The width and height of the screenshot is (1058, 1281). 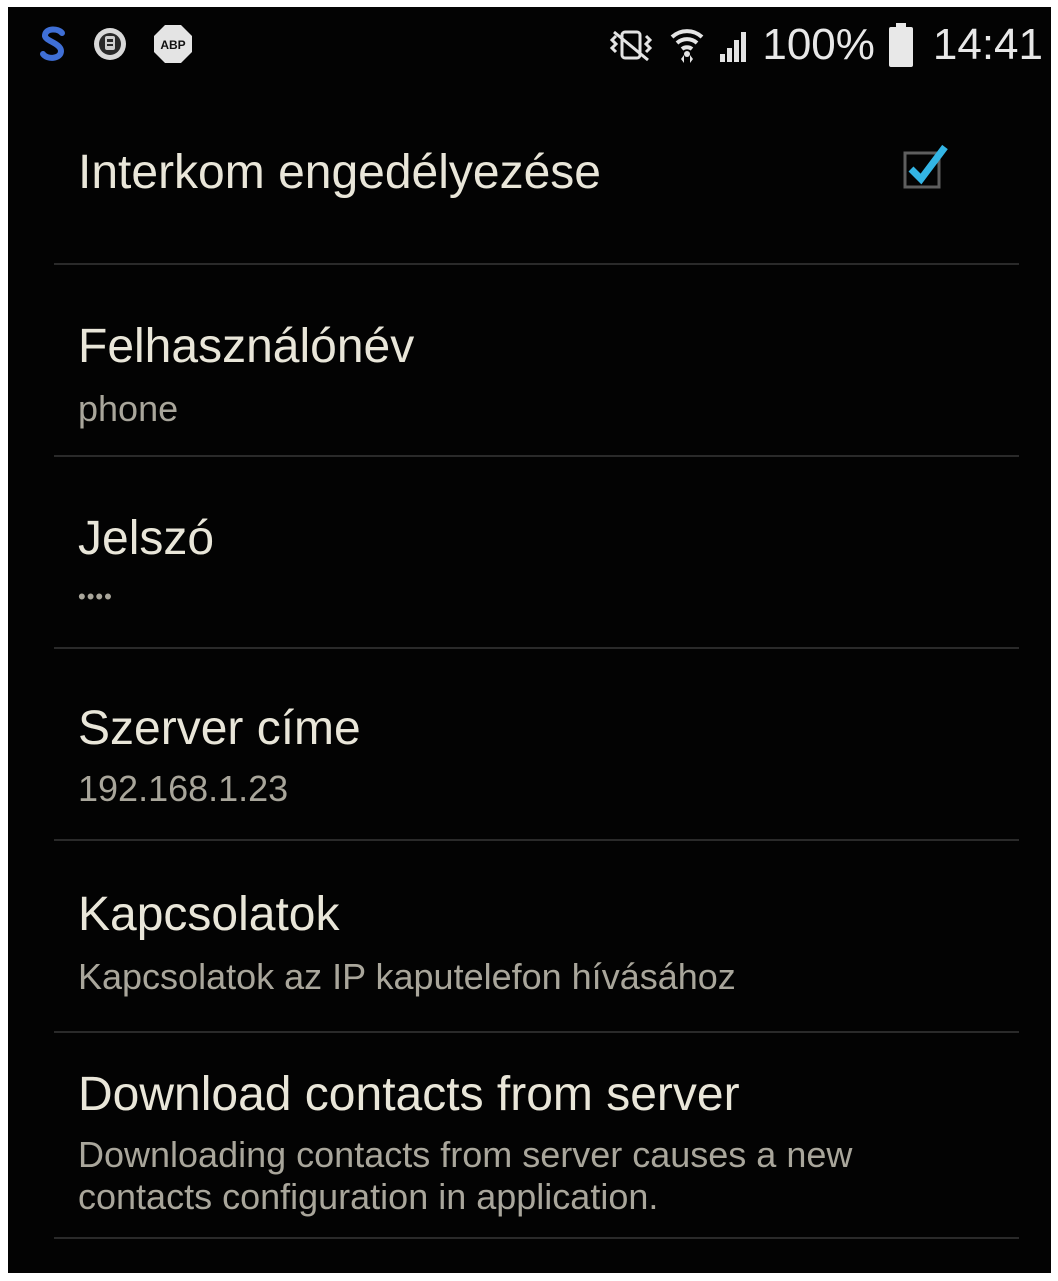 I want to click on setting-title: Kapcsolatok, so click(x=209, y=914).